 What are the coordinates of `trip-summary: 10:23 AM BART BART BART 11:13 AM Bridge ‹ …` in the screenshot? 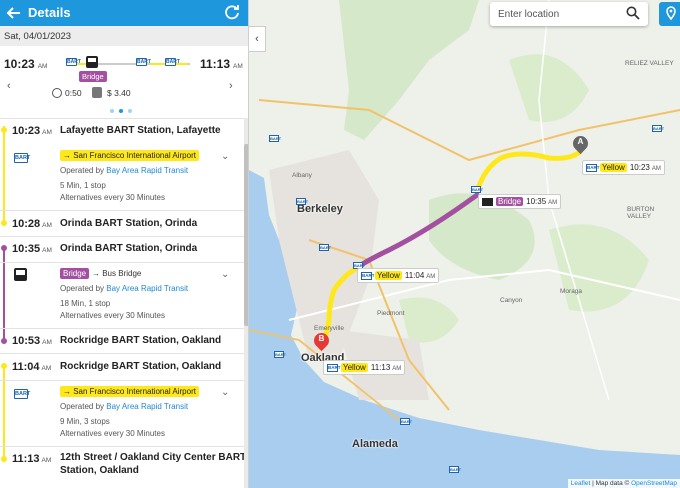 It's located at (124, 82).